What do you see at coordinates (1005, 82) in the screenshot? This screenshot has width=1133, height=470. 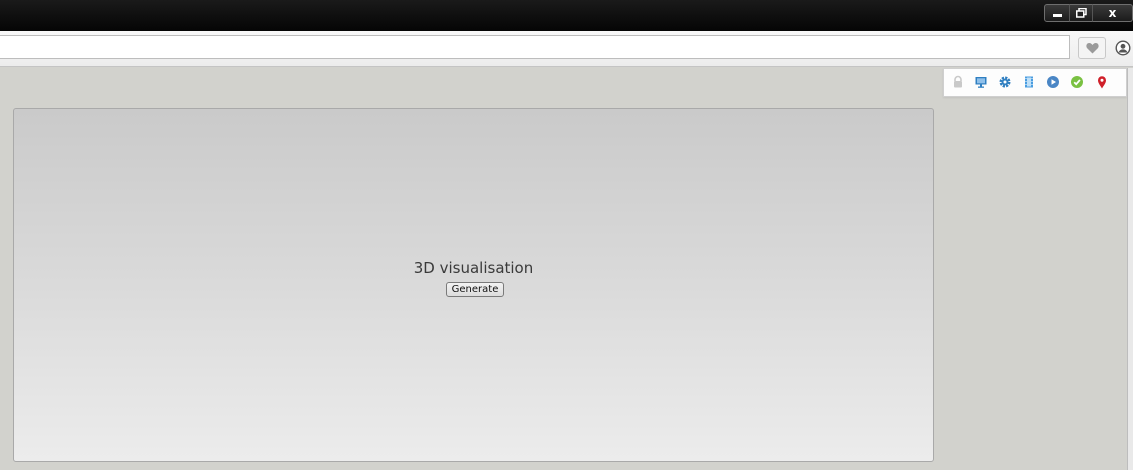 I see `gear-icon` at bounding box center [1005, 82].